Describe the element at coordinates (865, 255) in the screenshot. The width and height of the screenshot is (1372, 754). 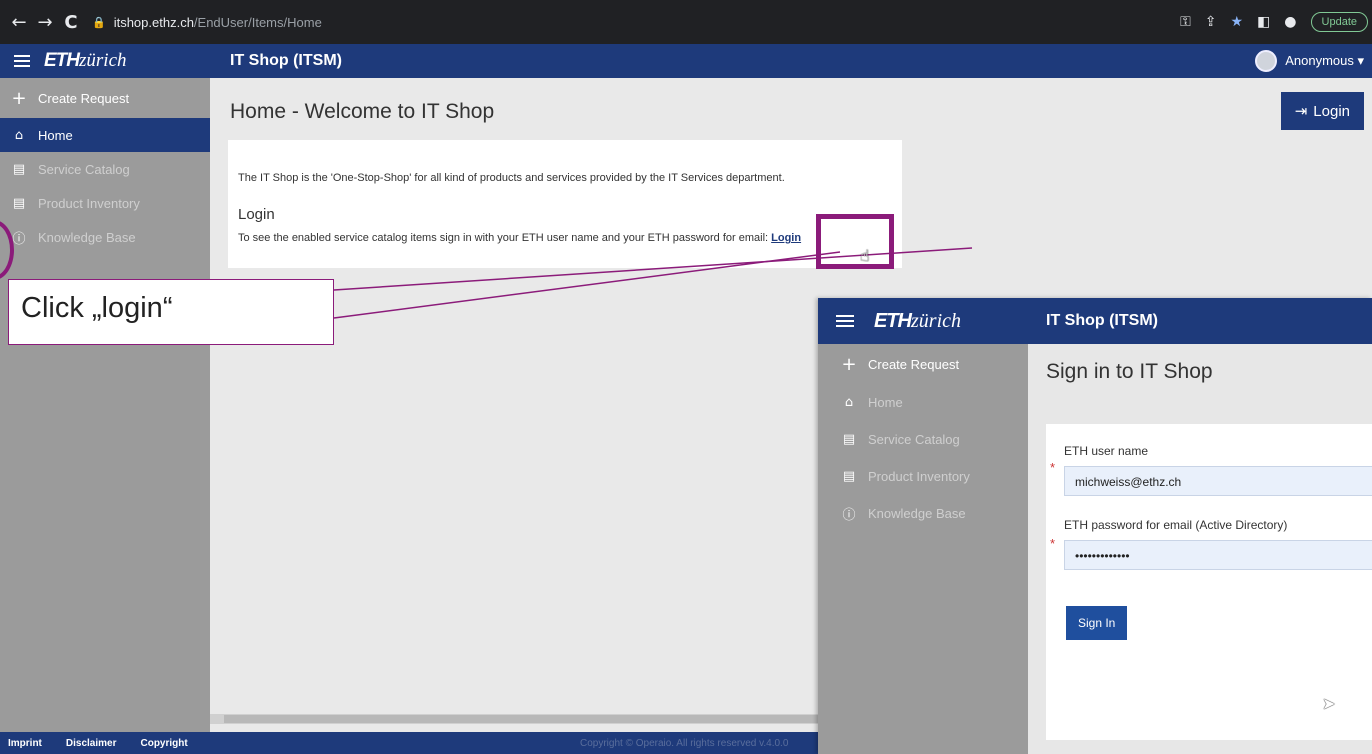
I see `cursor-hand-icon: ☝` at that location.